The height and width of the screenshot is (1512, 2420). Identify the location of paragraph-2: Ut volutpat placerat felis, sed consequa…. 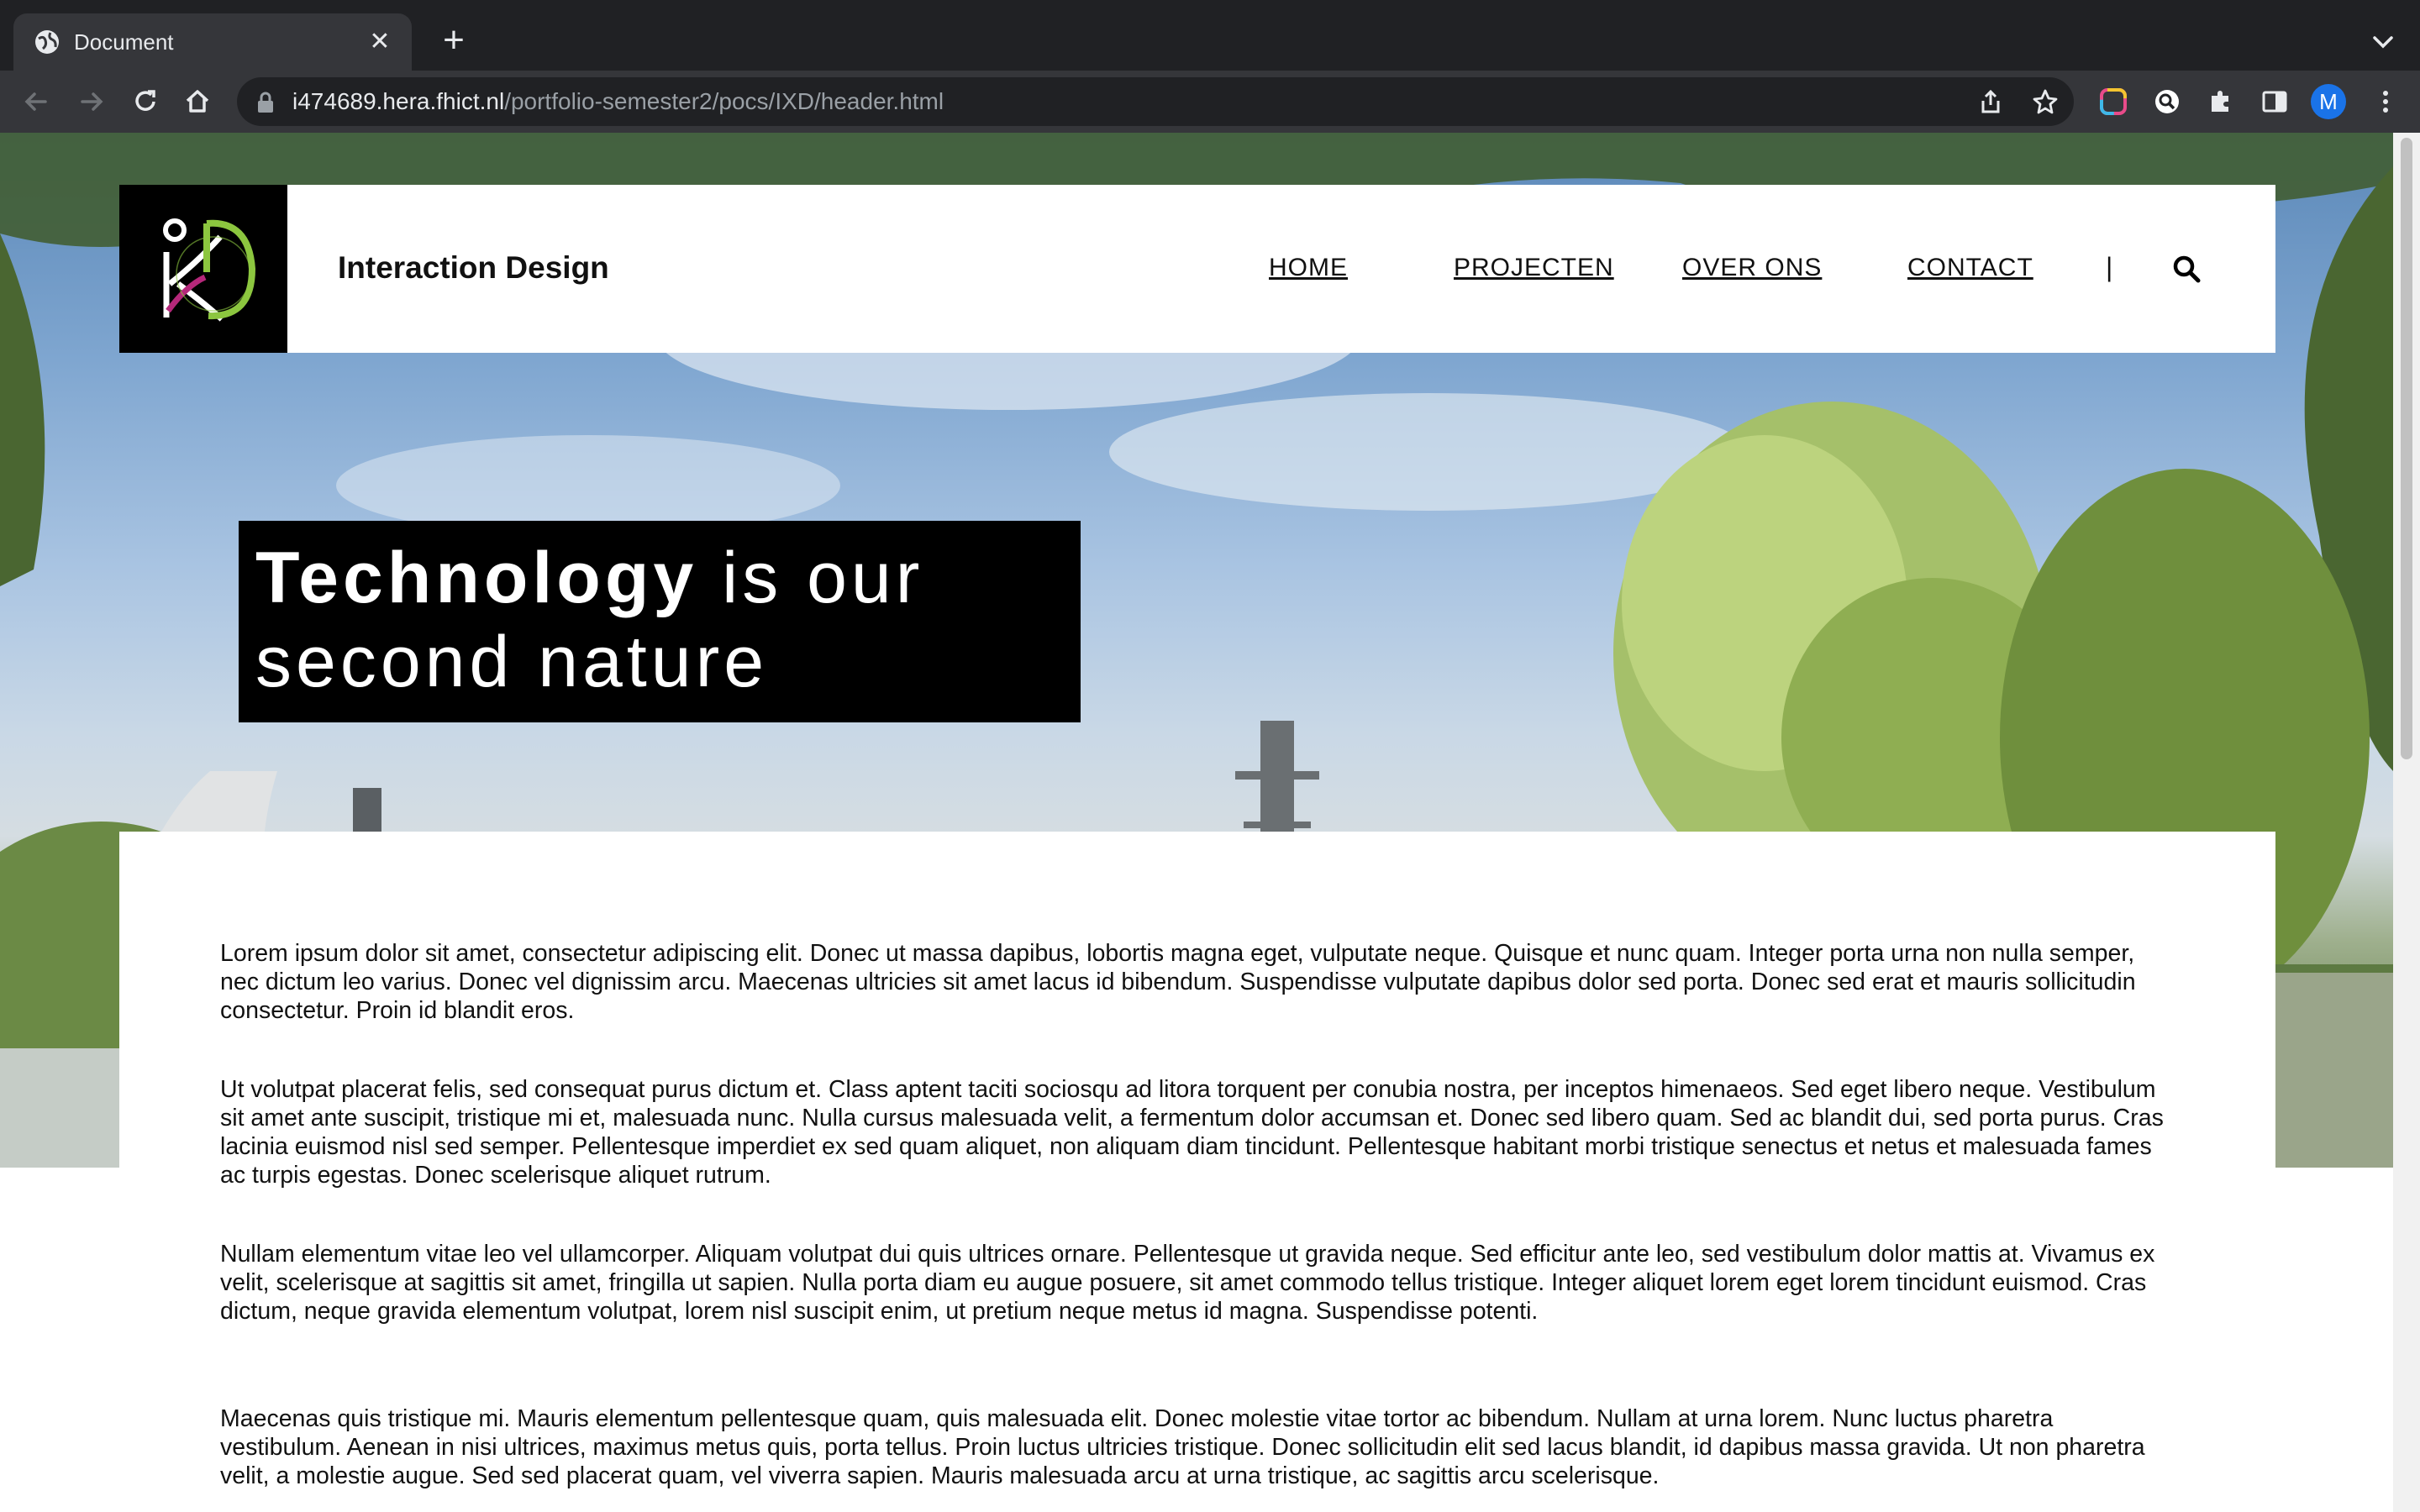
(1192, 1132).